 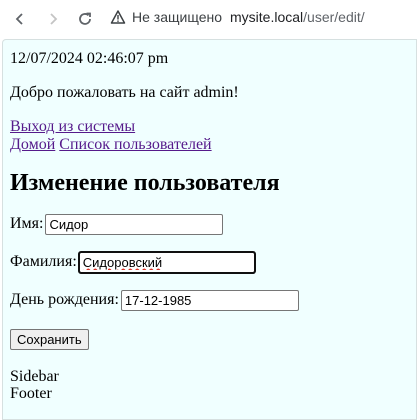 I want to click on birthday-field, so click(x=209, y=300).